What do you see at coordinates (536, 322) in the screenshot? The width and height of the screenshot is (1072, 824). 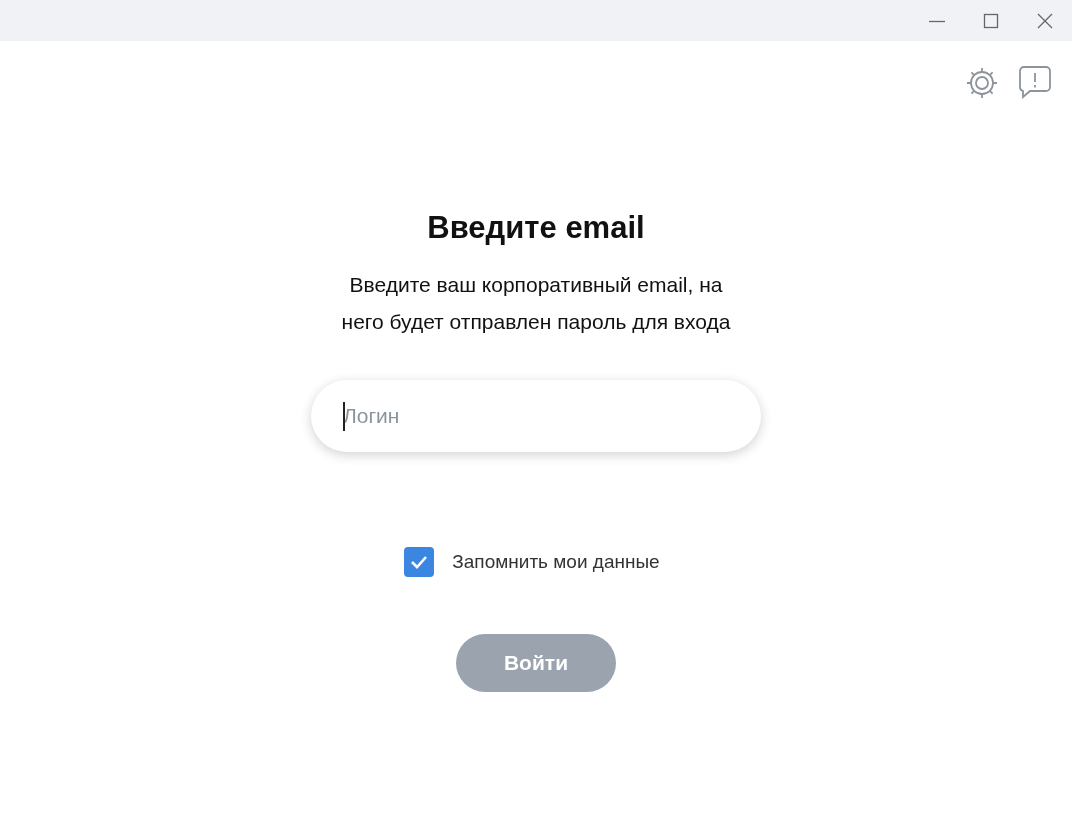 I see `description-line: него будет отправлен пароль для входа` at bounding box center [536, 322].